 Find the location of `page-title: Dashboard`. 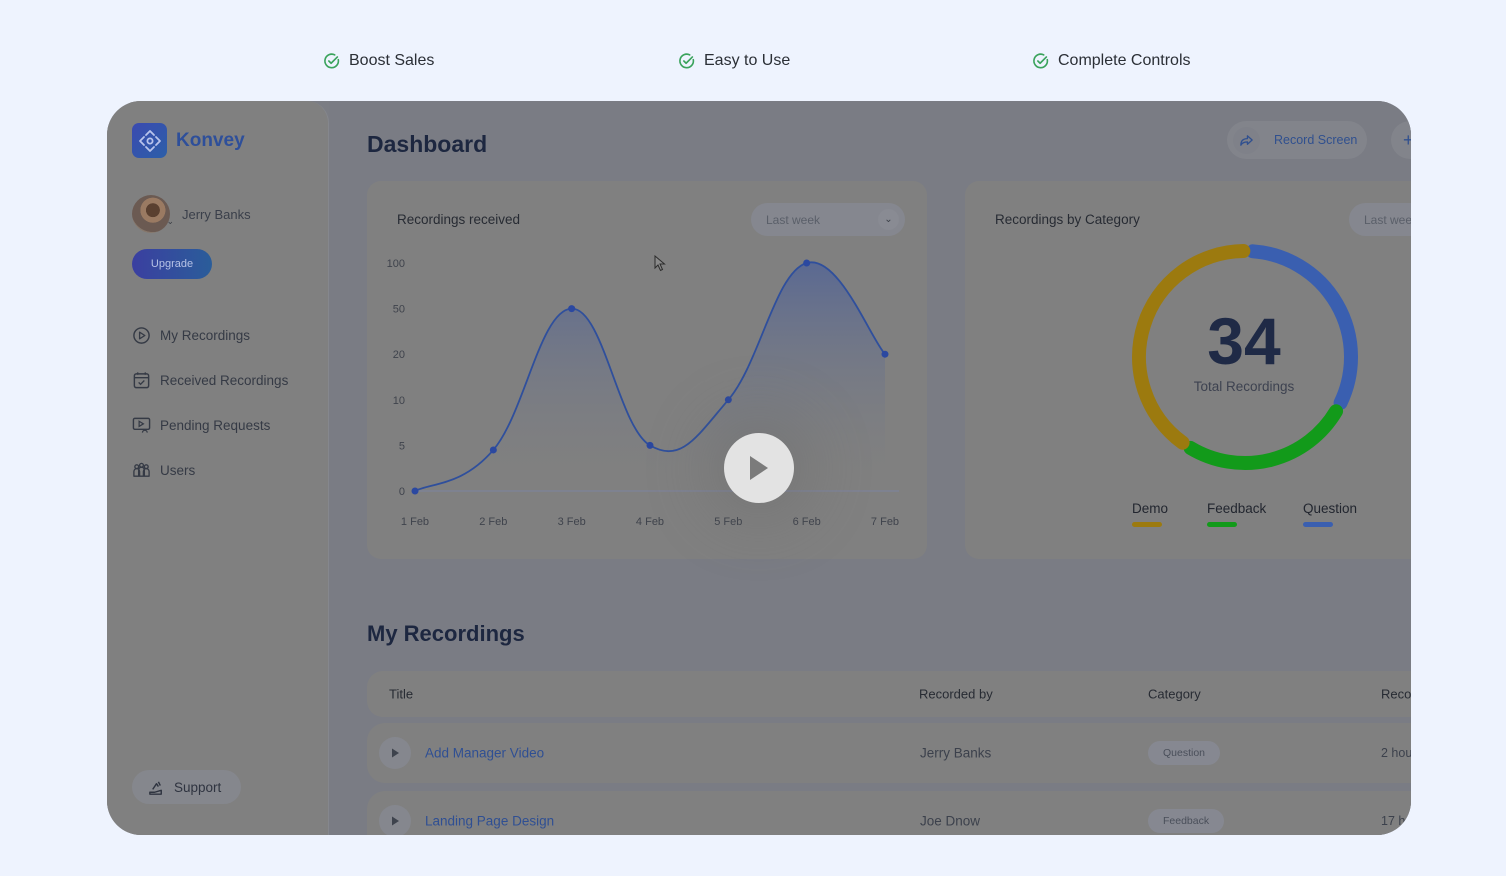

page-title: Dashboard is located at coordinates (427, 144).